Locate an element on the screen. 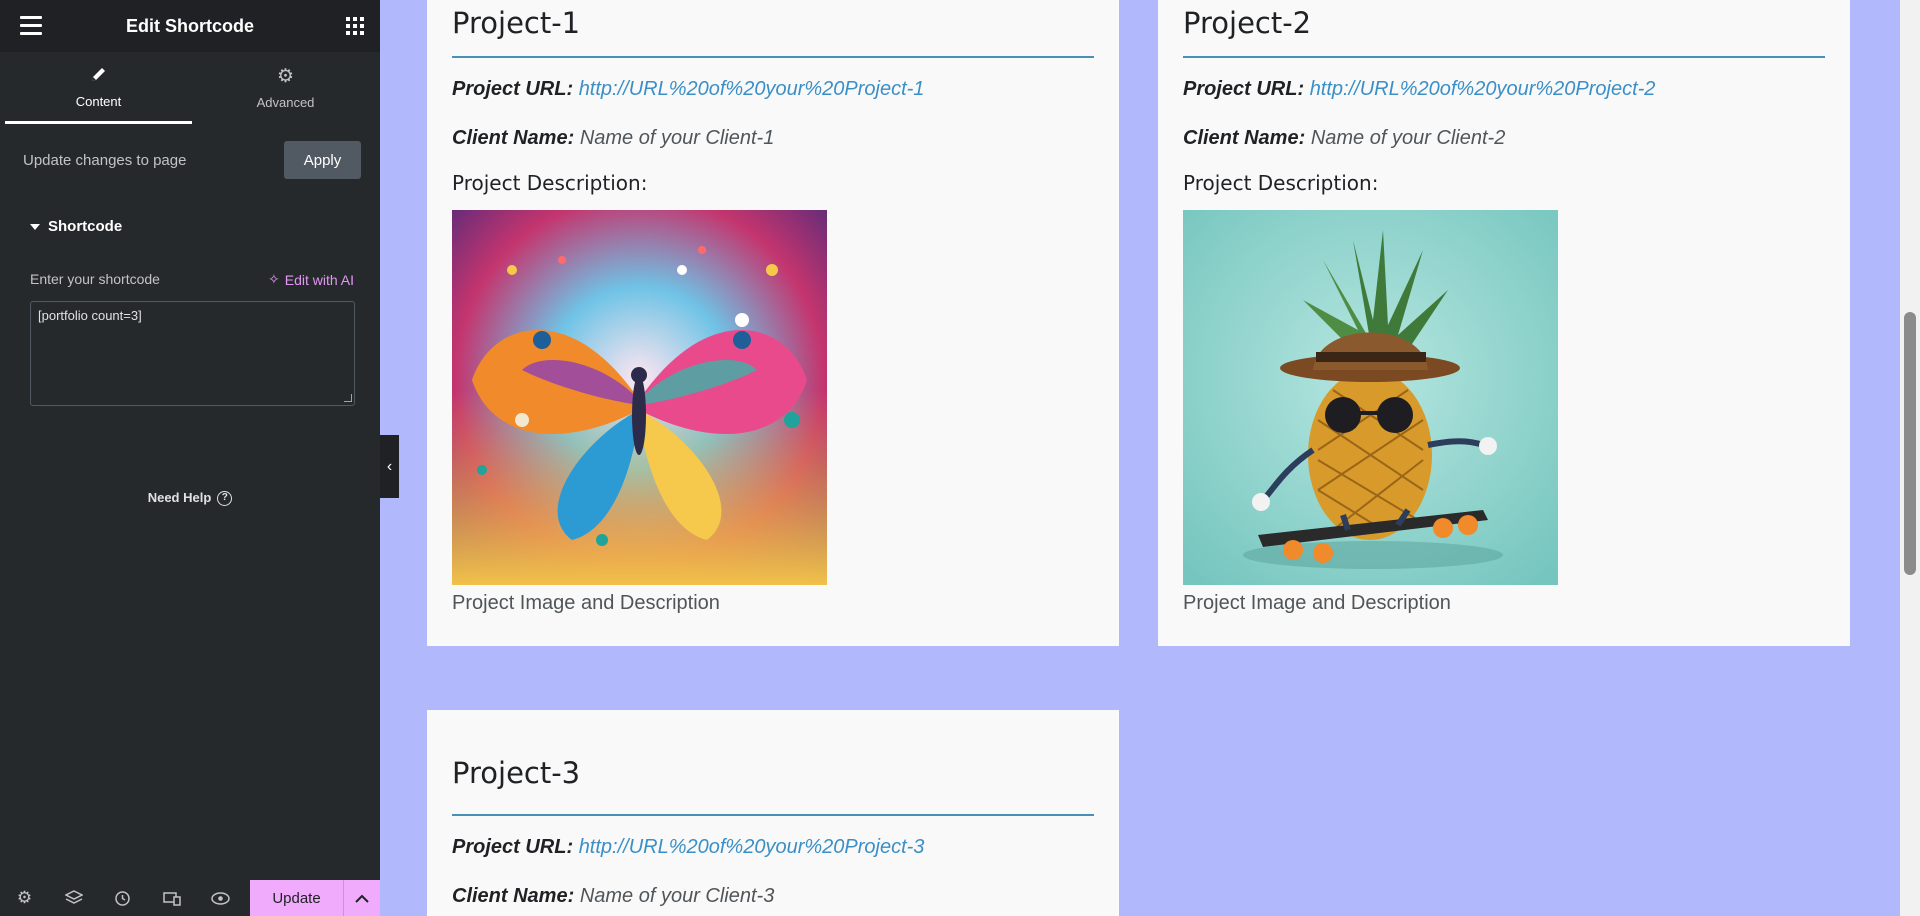 This screenshot has width=1920, height=916. panel-footer: ⚙ Update is located at coordinates (190, 898).